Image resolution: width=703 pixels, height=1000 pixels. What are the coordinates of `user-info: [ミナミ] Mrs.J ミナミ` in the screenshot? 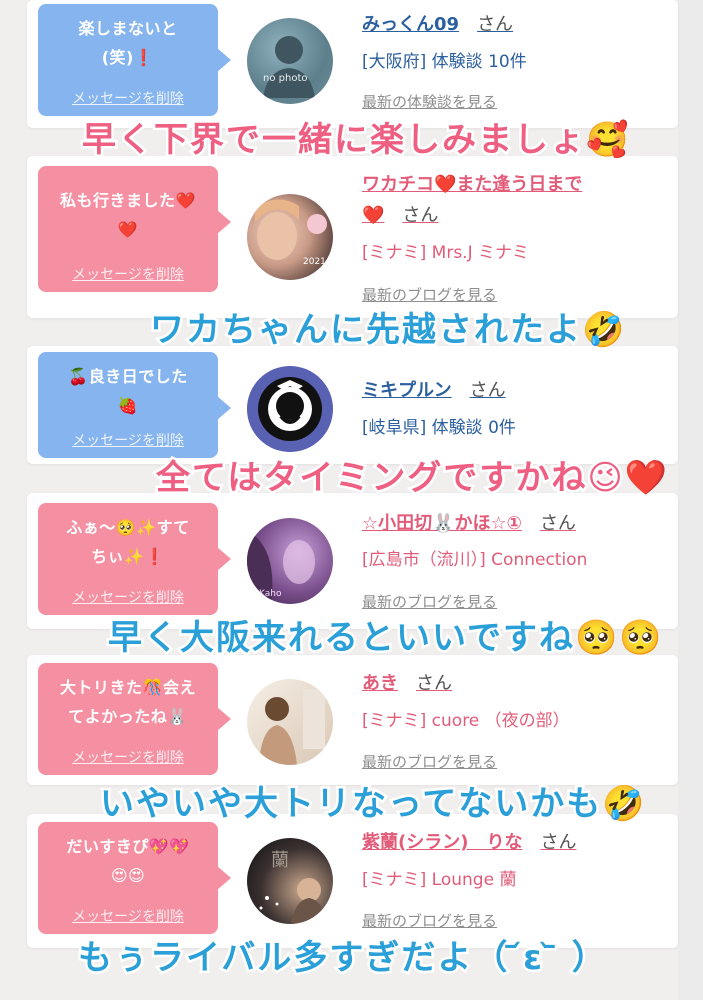 It's located at (446, 253).